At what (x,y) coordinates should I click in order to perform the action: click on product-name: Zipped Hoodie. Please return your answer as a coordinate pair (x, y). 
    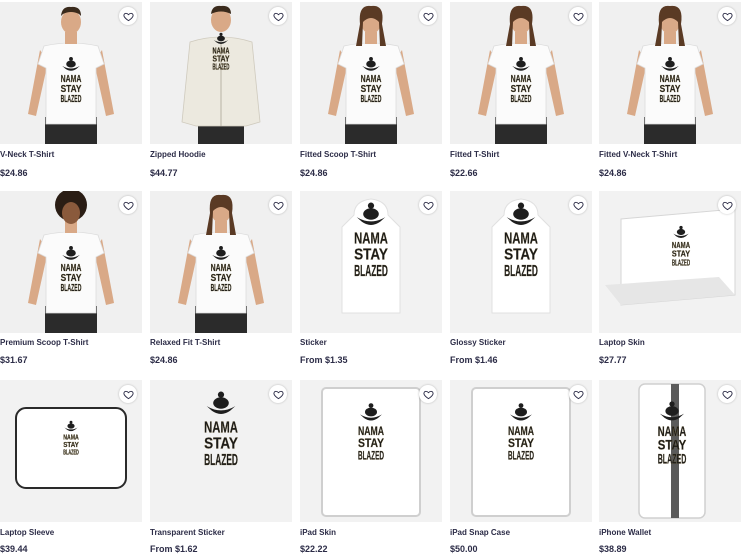
    Looking at the image, I should click on (178, 154).